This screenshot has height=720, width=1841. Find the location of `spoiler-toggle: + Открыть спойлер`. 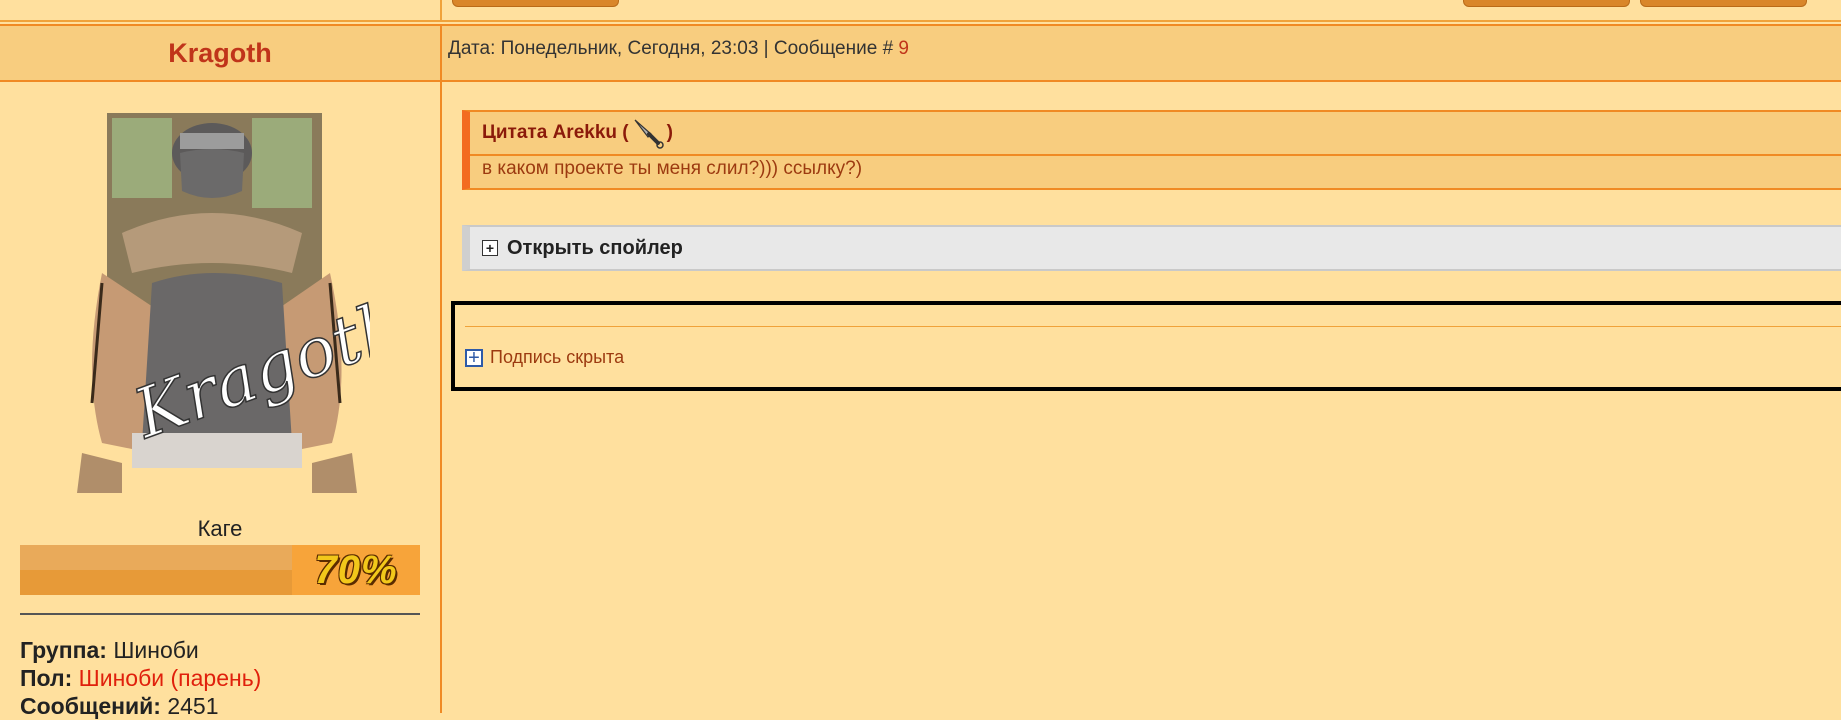

spoiler-toggle: + Открыть спойлер is located at coordinates (1151, 248).